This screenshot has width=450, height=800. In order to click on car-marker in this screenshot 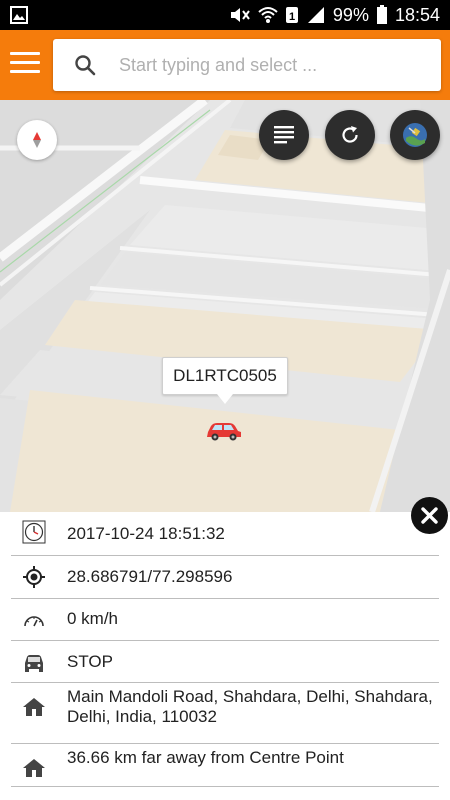, I will do `click(224, 430)`.